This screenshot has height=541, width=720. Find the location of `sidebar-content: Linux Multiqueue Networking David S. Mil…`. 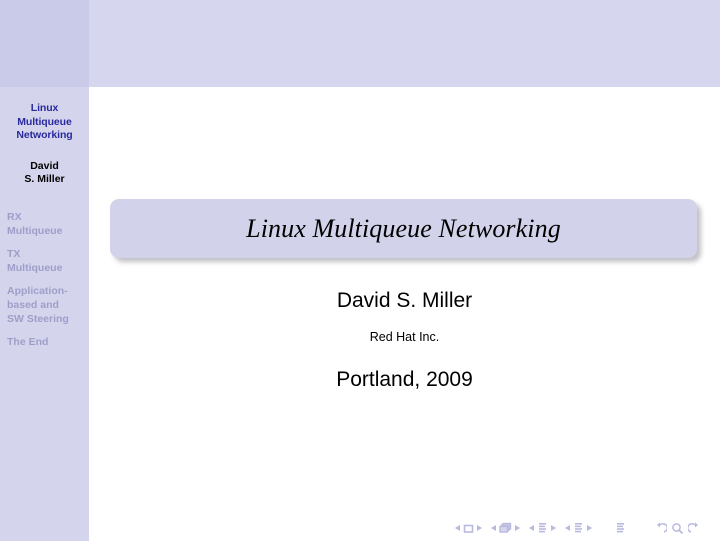

sidebar-content: Linux Multiqueue Networking David S. Mil… is located at coordinates (44, 223).